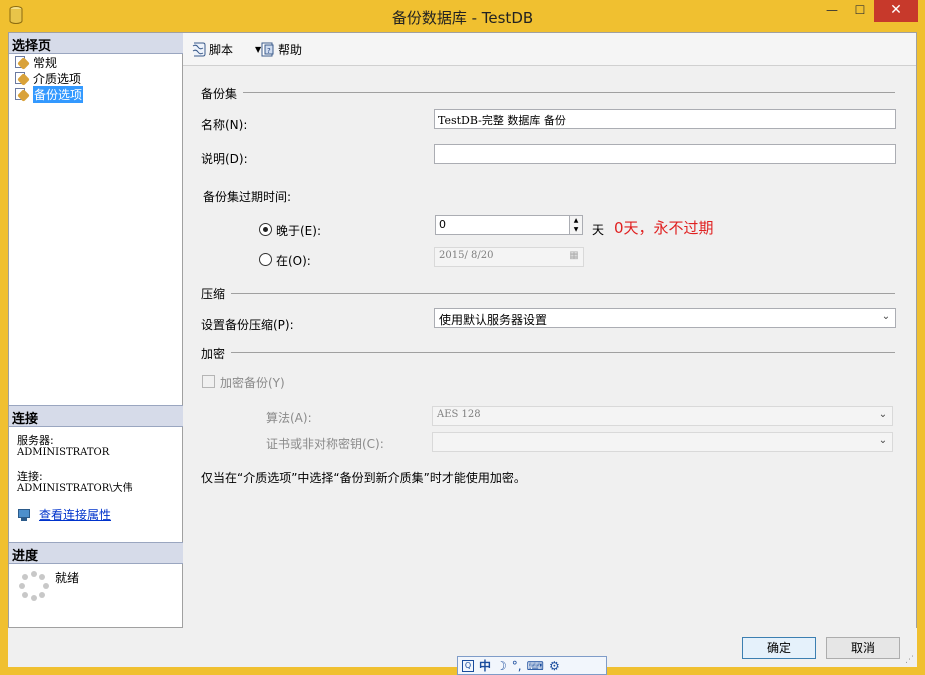  I want to click on compression-value: 使用默认服务器设置, so click(493, 320).